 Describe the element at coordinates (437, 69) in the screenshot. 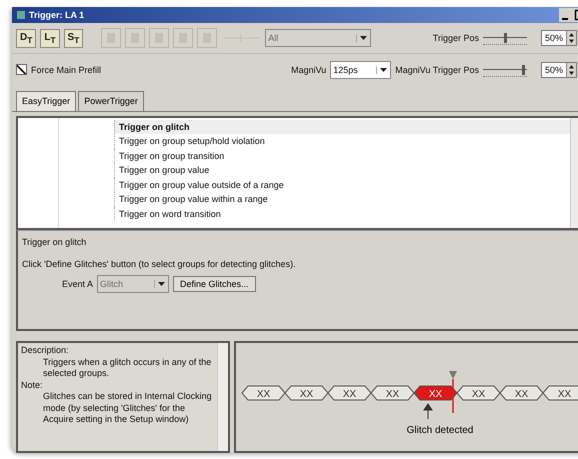

I see `magnivu-trigger-pos-label: MagniVu Trigger Pos` at that location.